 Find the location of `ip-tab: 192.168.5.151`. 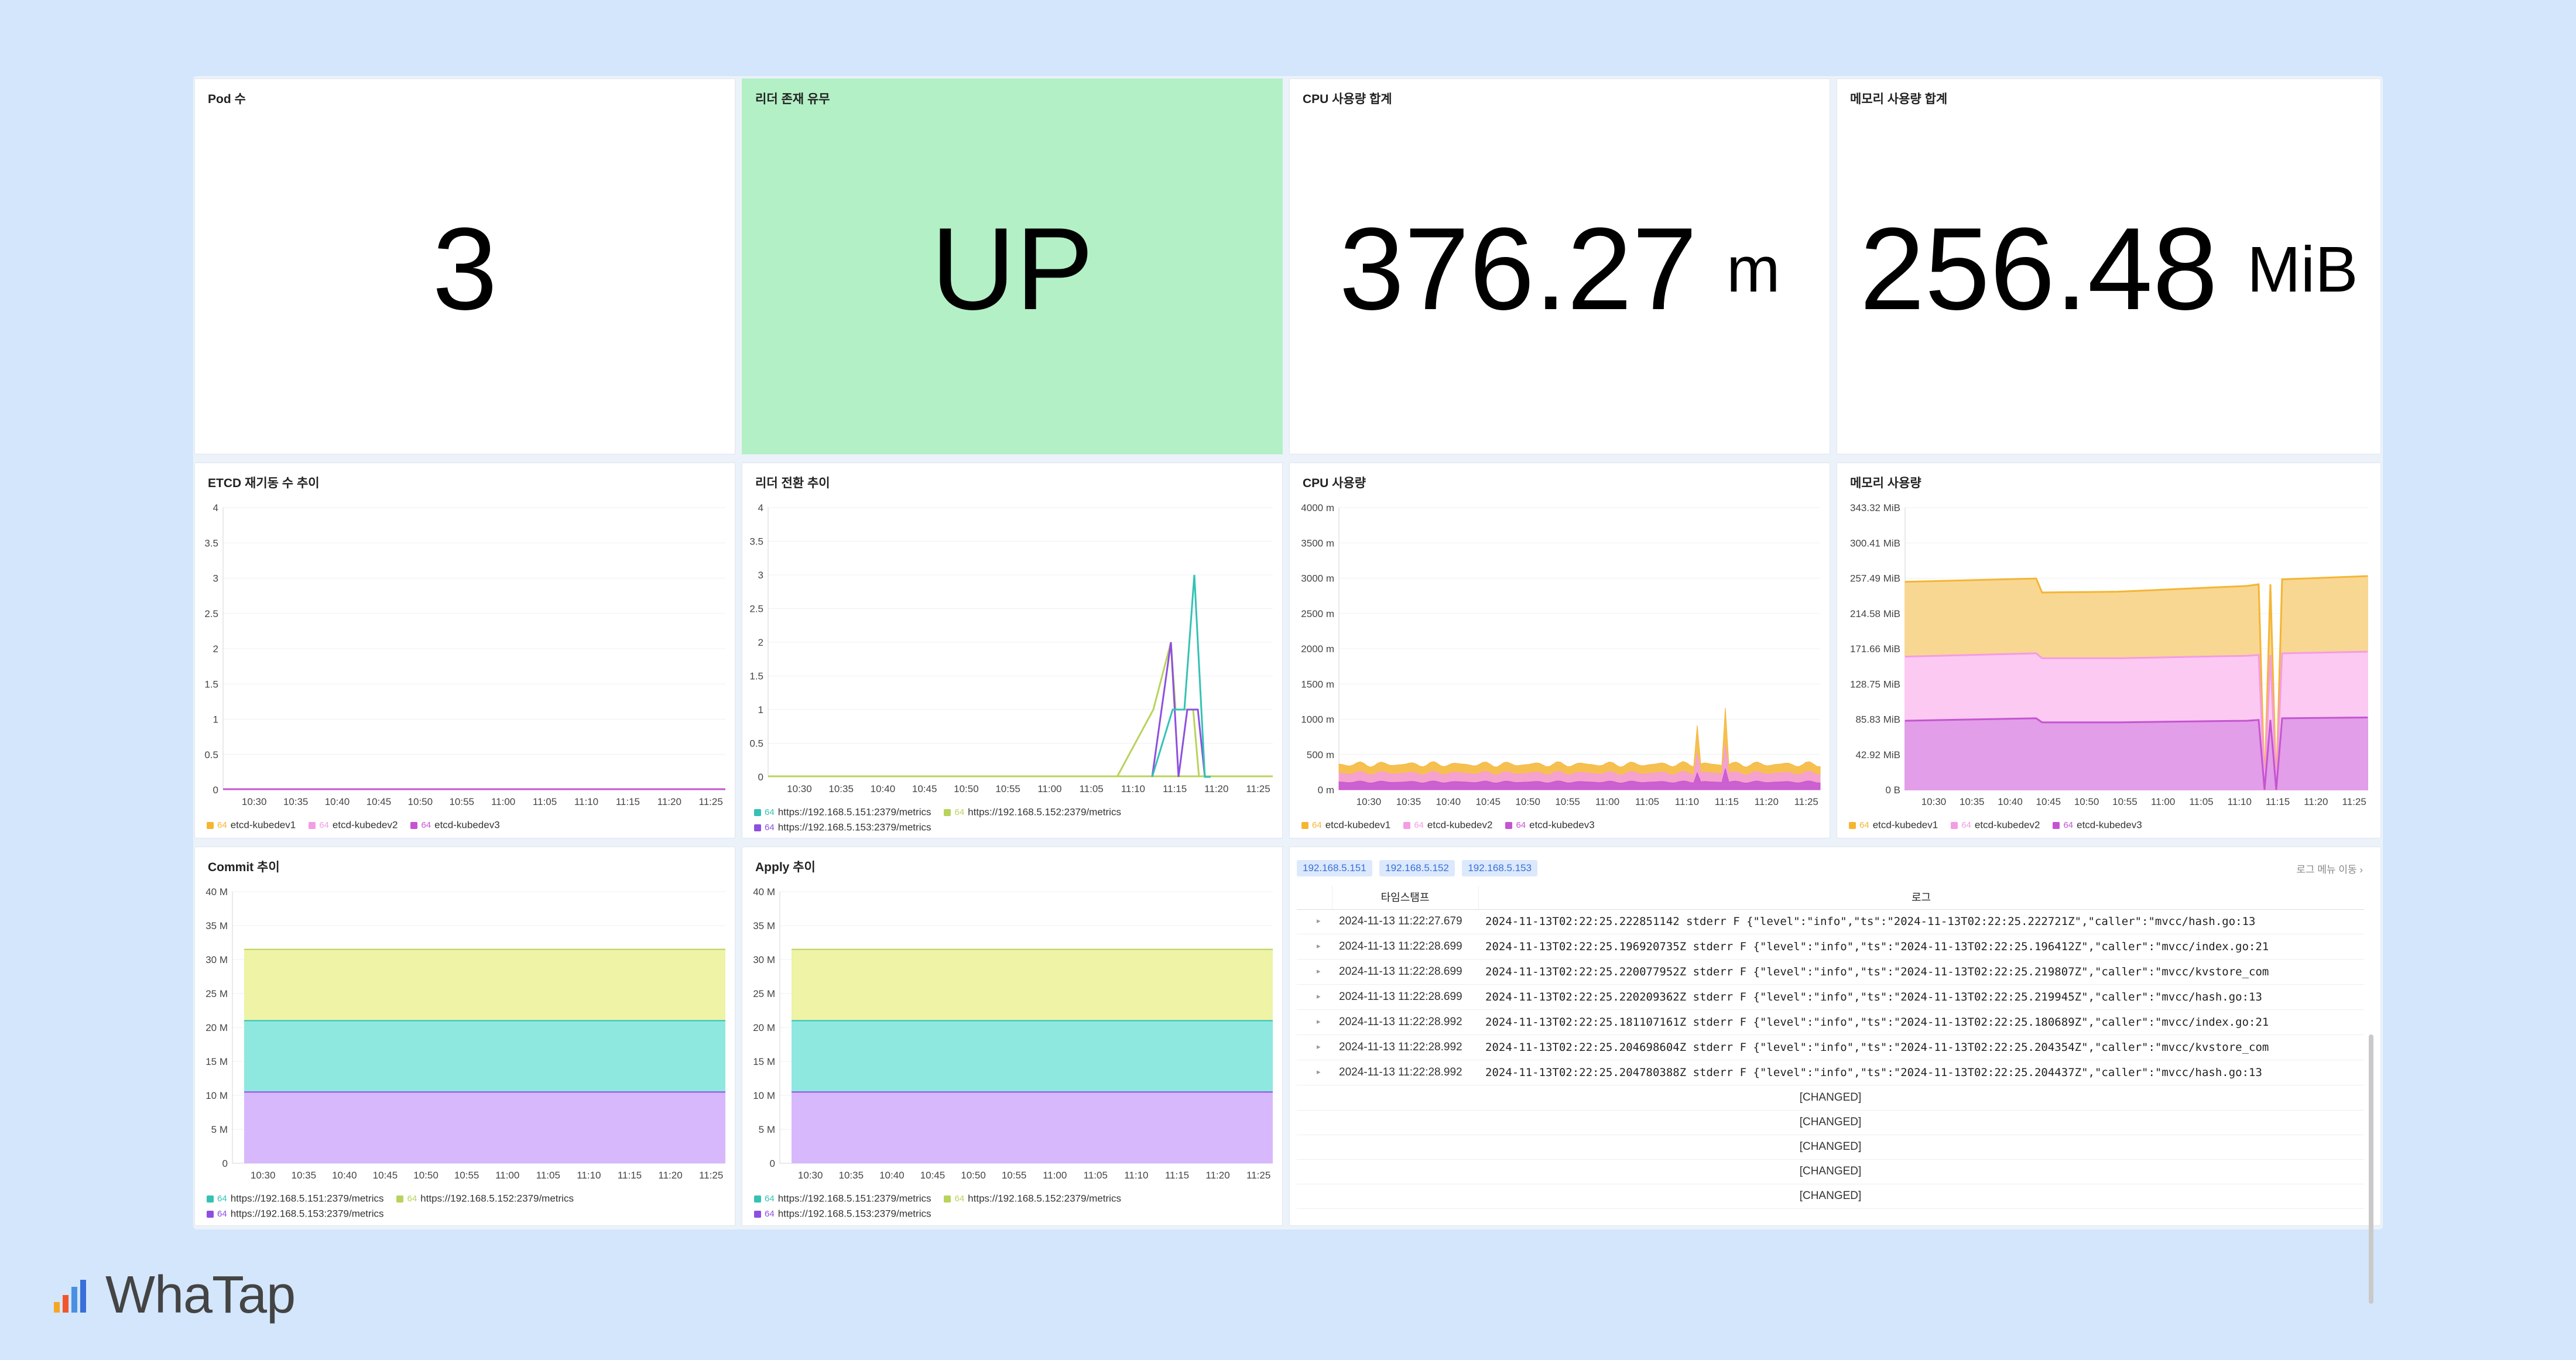

ip-tab: 192.168.5.151 is located at coordinates (1334, 868).